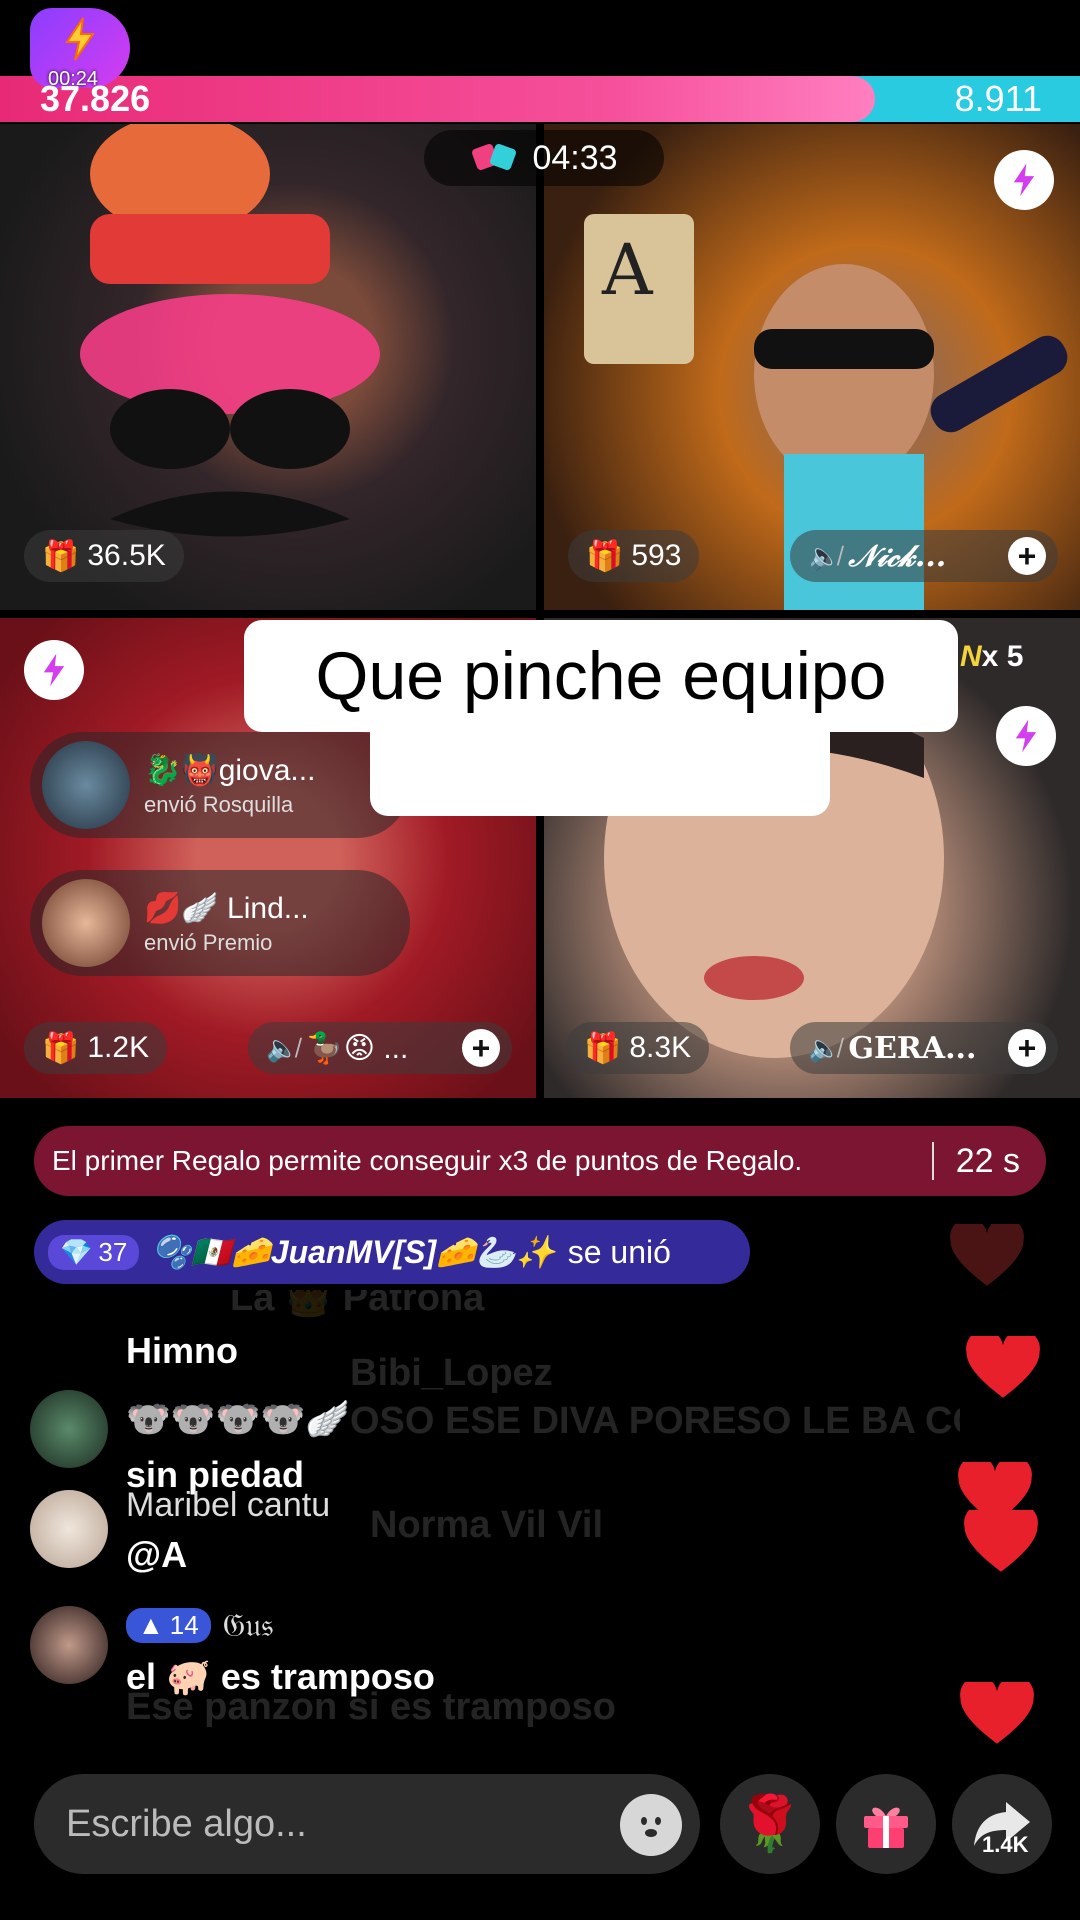 This screenshot has width=1080, height=1920. I want to click on gift-notification: 🐉👹giova... envió Rosquilla, so click(220, 785).